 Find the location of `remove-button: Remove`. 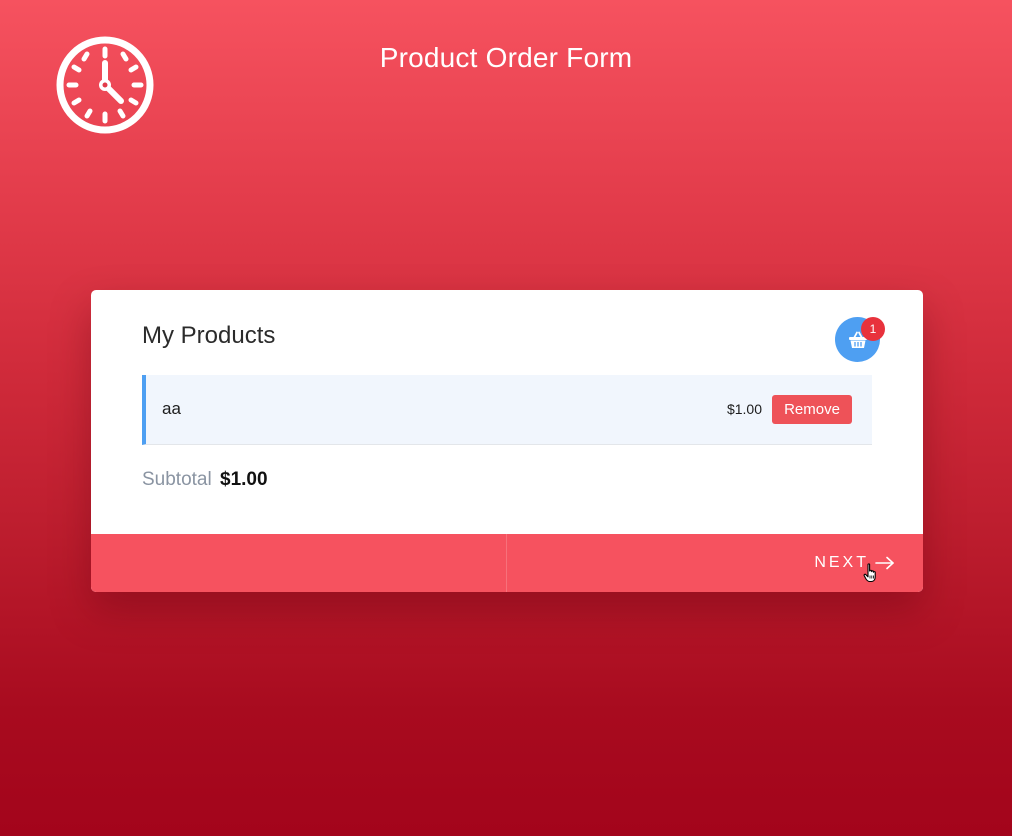

remove-button: Remove is located at coordinates (812, 409).